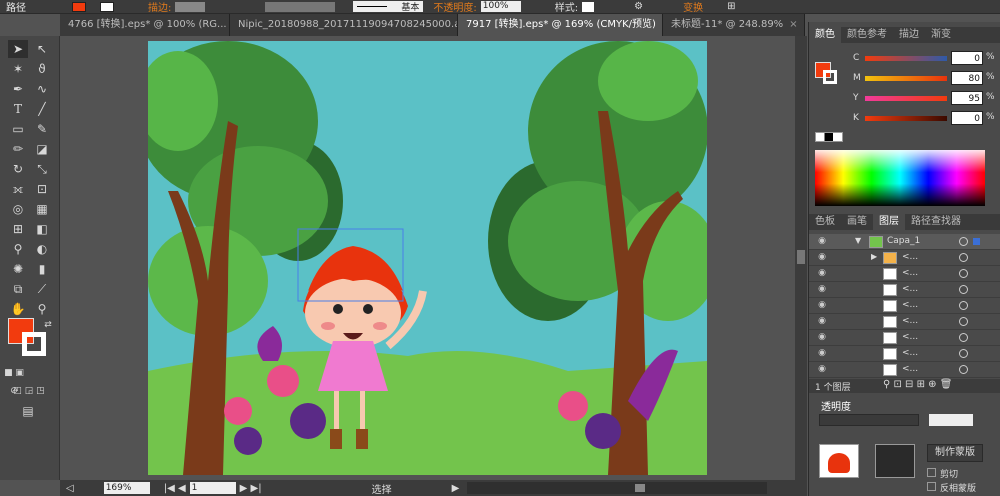 This screenshot has width=1000, height=496. What do you see at coordinates (212, 488) in the screenshot?
I see `page-field: 1` at bounding box center [212, 488].